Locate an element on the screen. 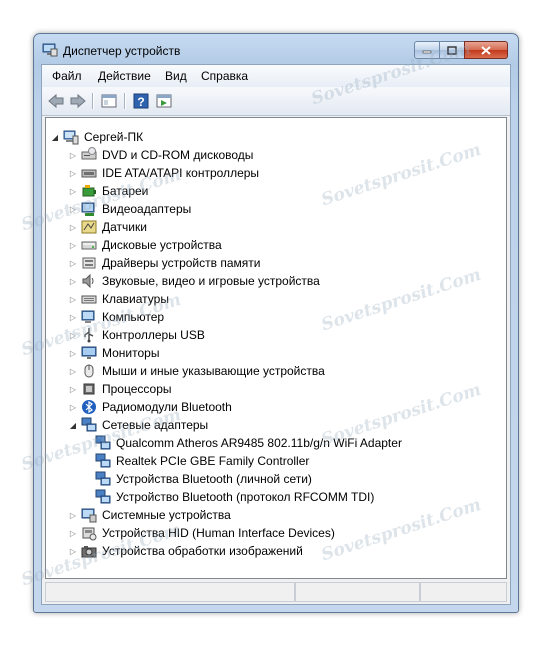 The height and width of the screenshot is (646, 553). menu-bar: Файл Действие Вид Справка is located at coordinates (276, 76).